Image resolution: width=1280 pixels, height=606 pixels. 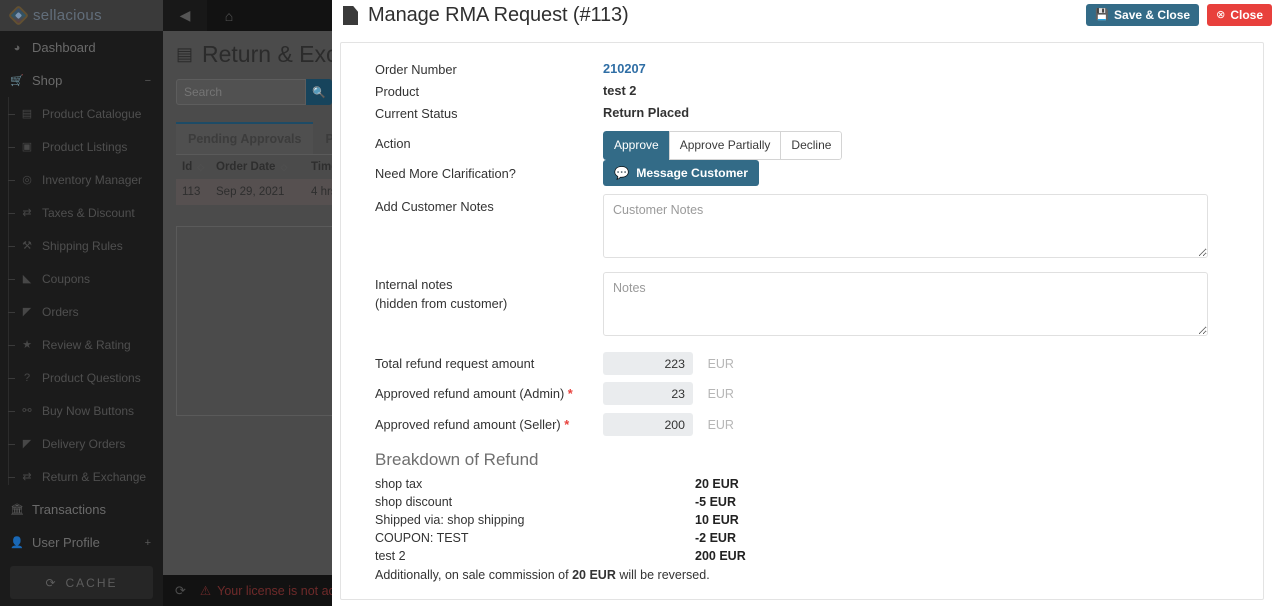 I want to click on back-arrow-icon: ◀, so click(x=185, y=15).